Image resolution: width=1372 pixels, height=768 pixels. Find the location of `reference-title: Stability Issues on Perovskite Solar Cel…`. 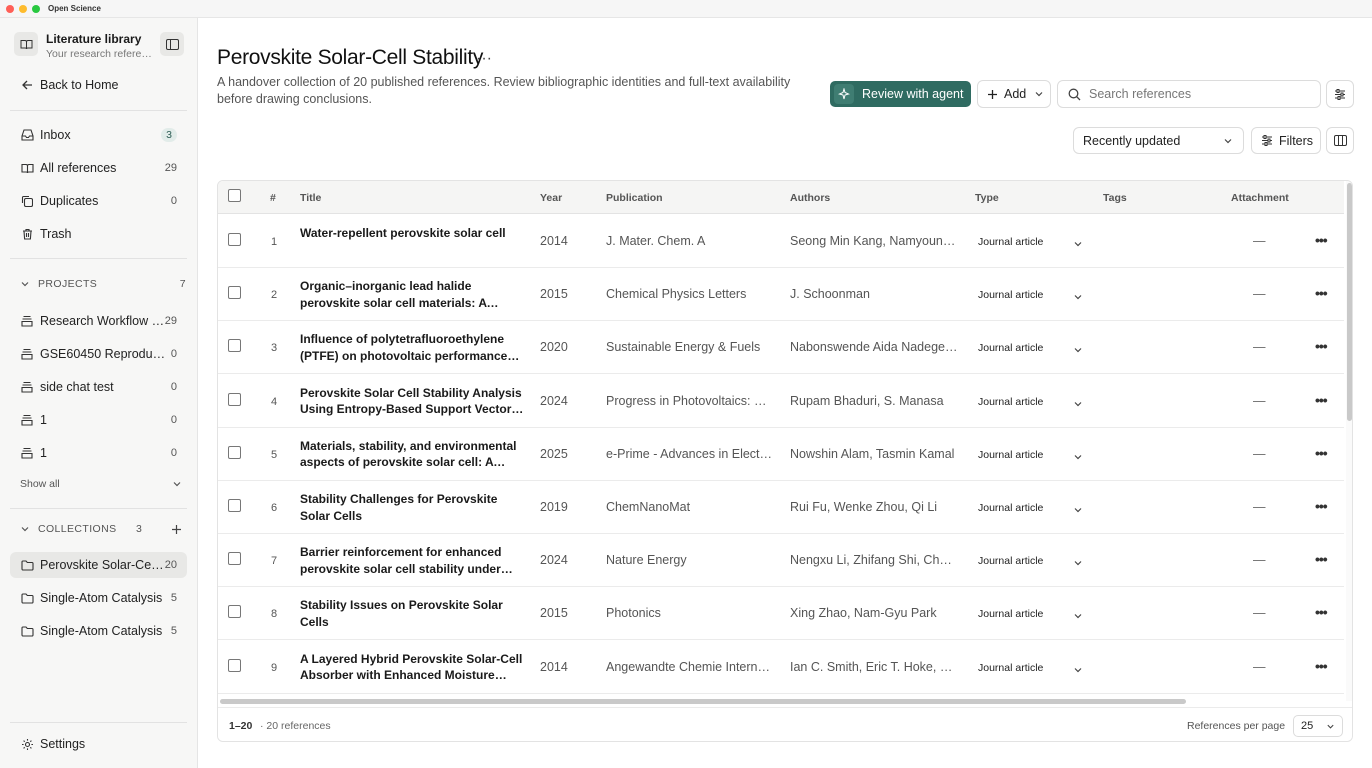

reference-title: Stability Issues on Perovskite Solar Cel… is located at coordinates (413, 613).